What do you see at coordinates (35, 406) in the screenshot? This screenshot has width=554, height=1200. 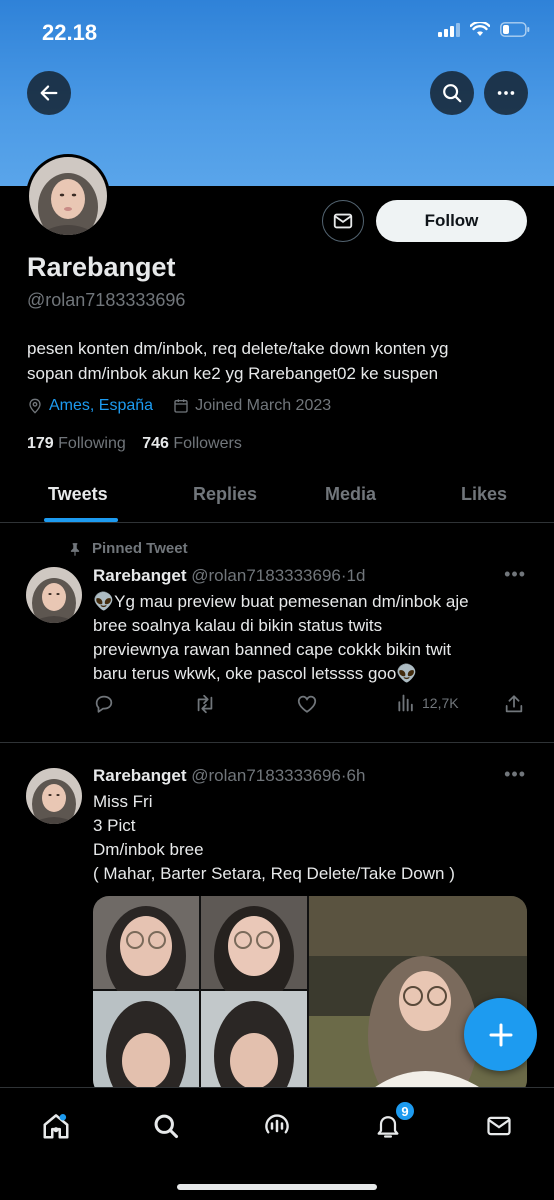 I see `location-pin-icon` at bounding box center [35, 406].